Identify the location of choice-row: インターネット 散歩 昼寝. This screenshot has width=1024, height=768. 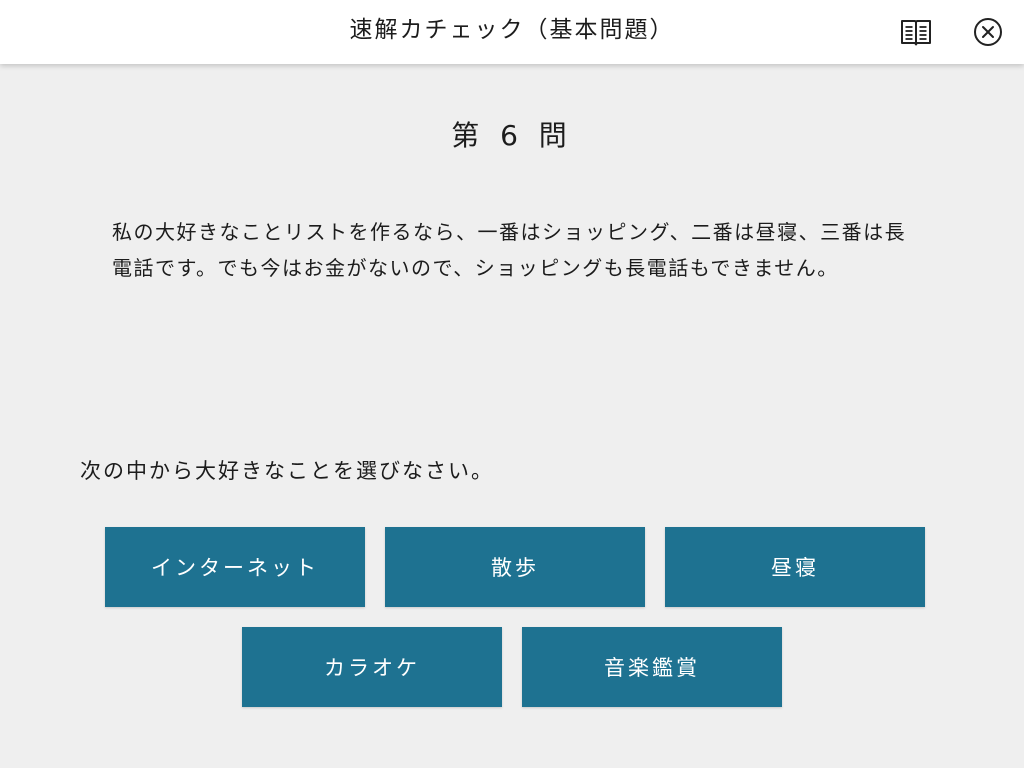
(515, 567).